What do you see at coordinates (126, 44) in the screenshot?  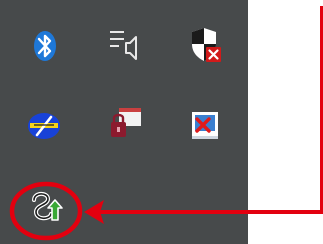 I see `volume-muted-icon` at bounding box center [126, 44].